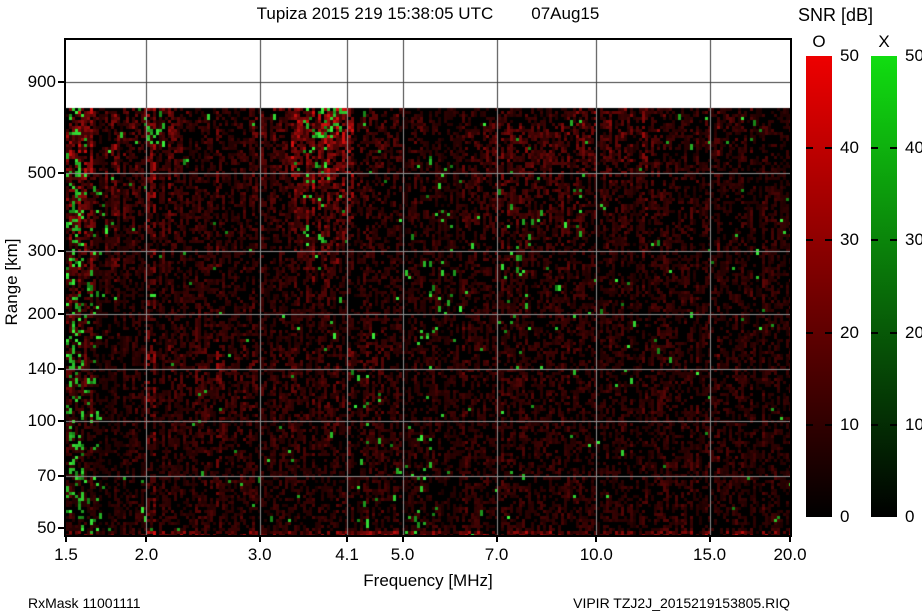 The image size is (922, 614). I want to click on plot-title-date: 07Aug15, so click(565, 13).